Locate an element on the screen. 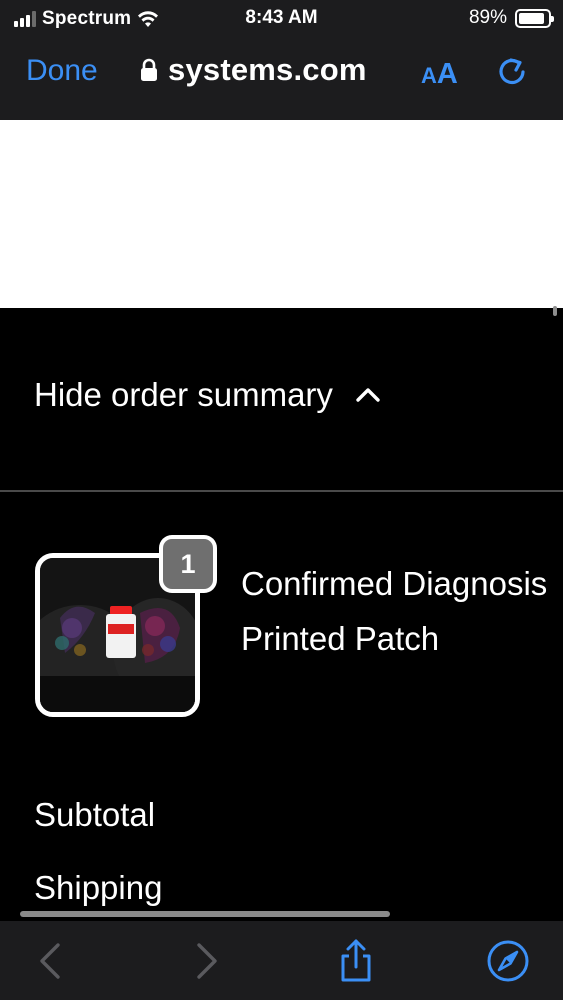 The height and width of the screenshot is (1000, 563). chevron-up-icon is located at coordinates (368, 395).